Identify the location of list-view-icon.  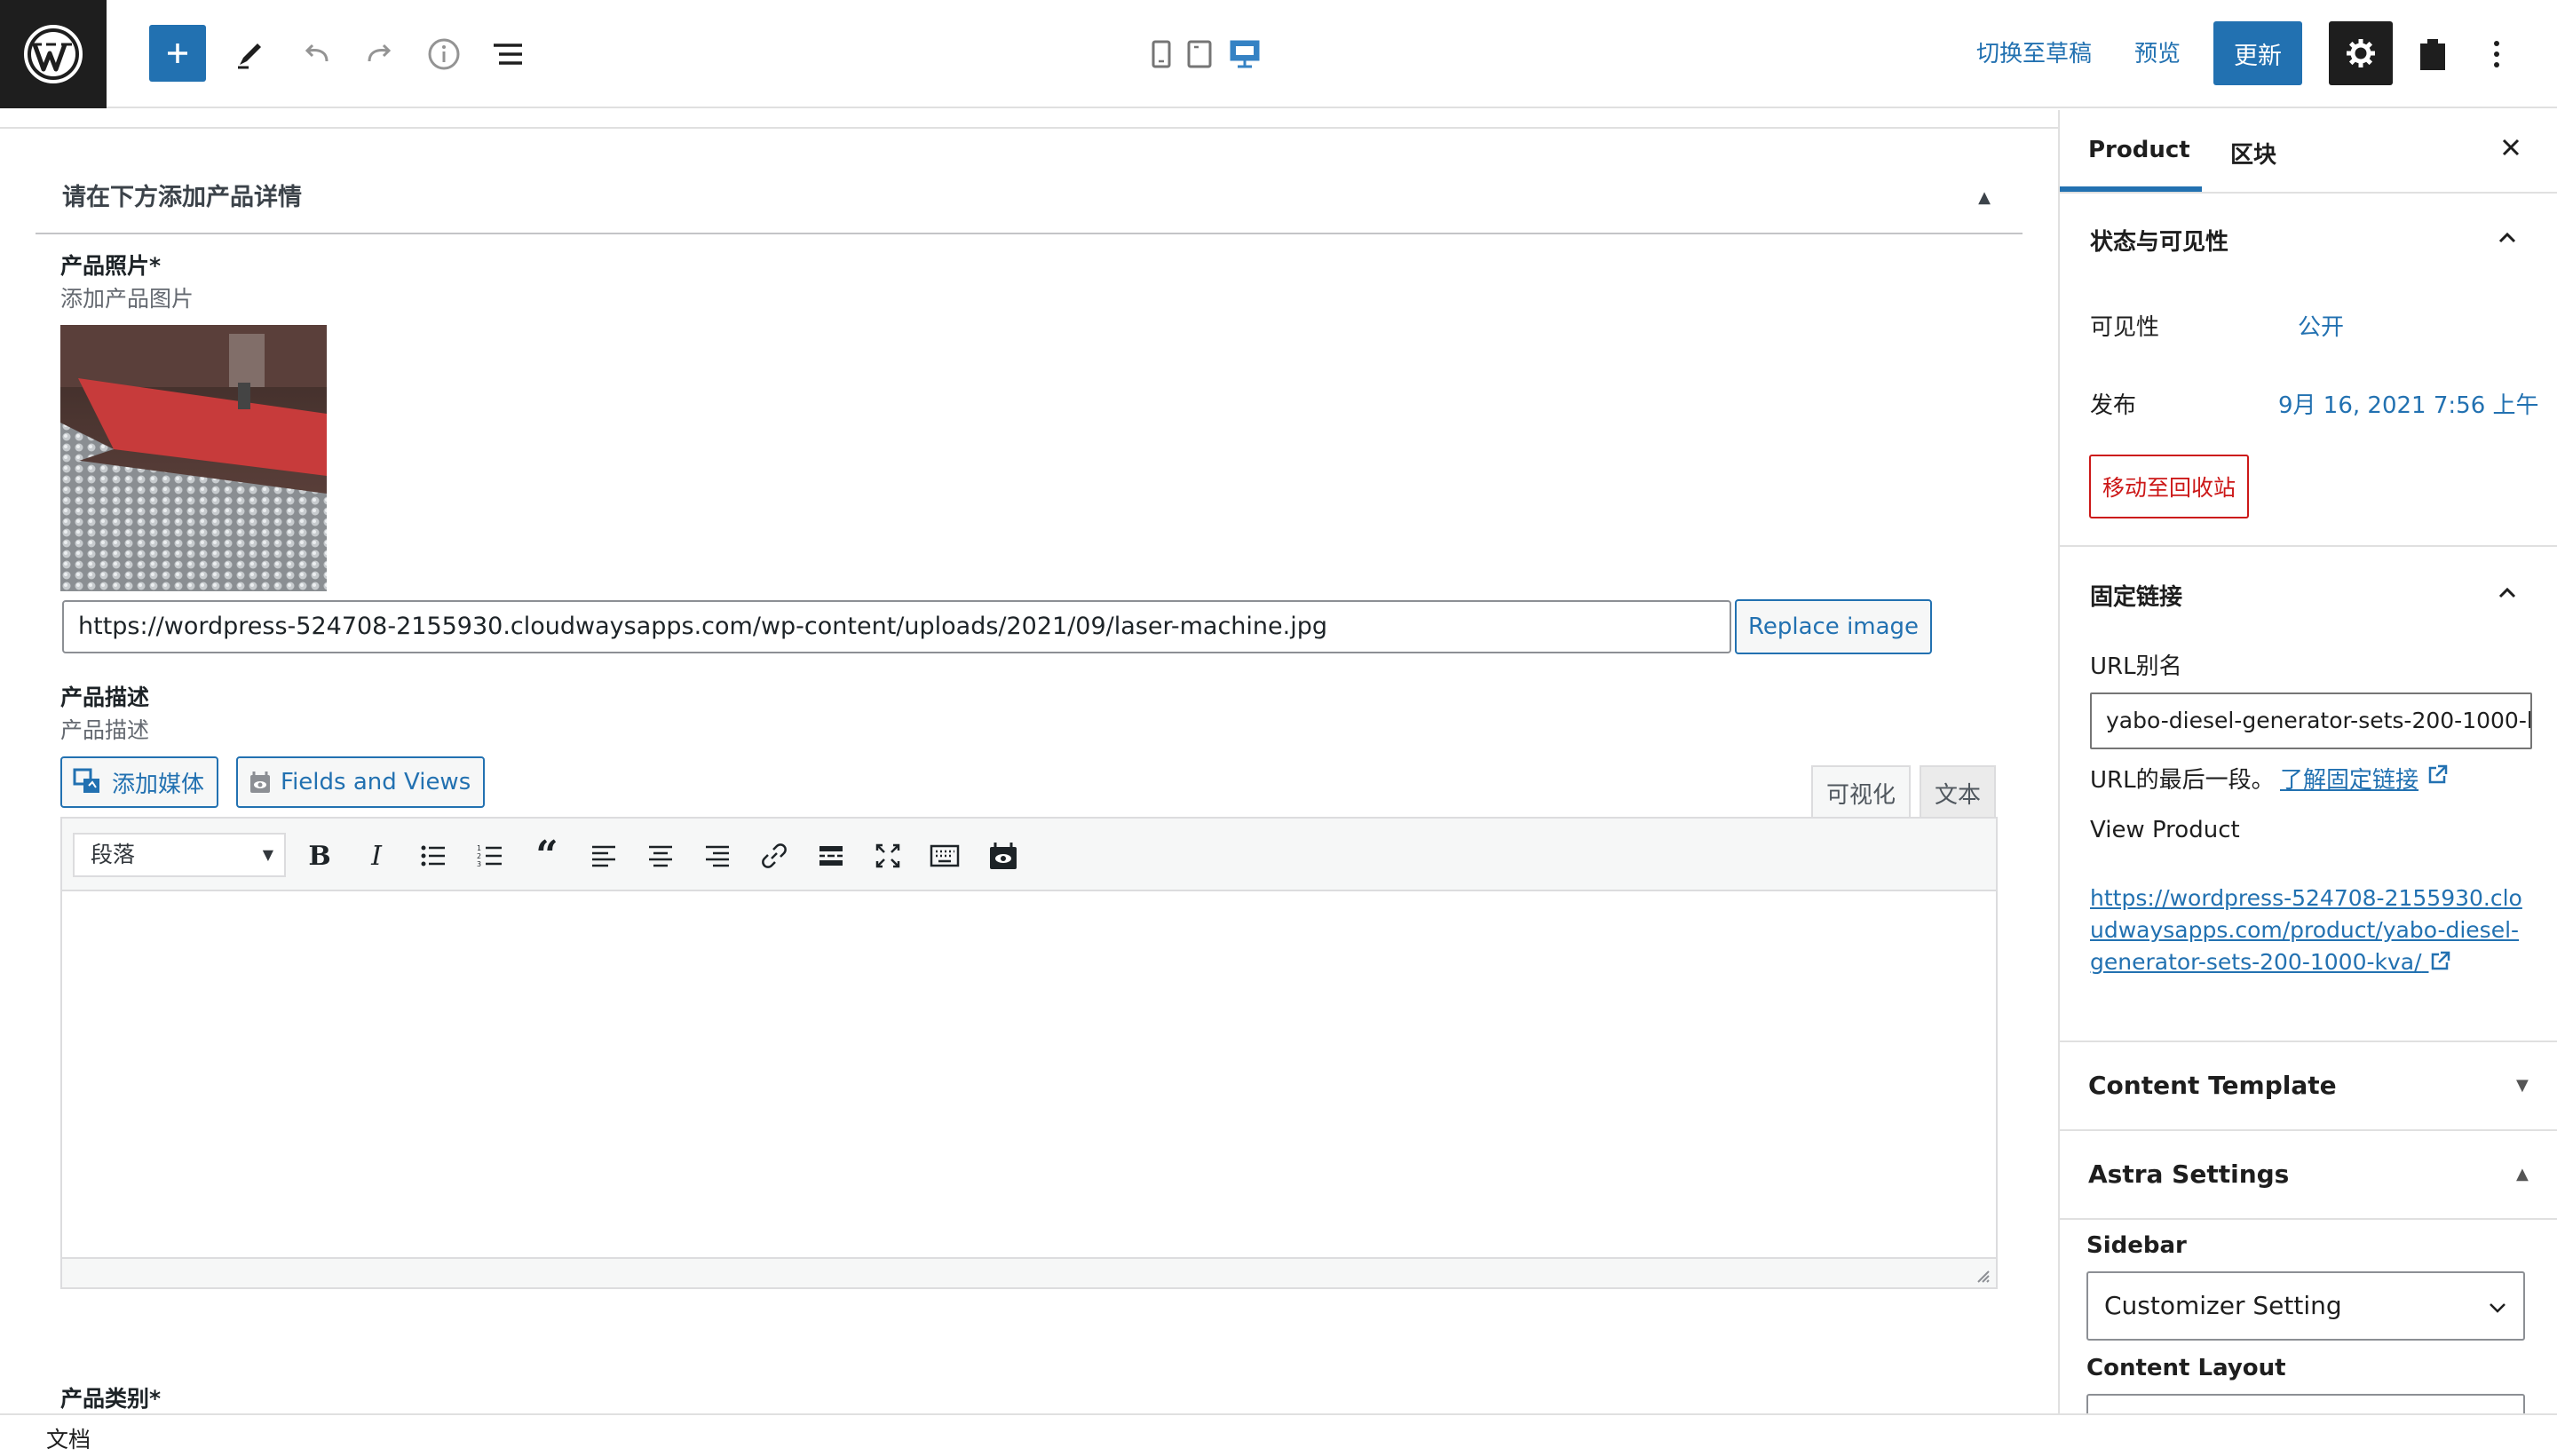
(507, 54).